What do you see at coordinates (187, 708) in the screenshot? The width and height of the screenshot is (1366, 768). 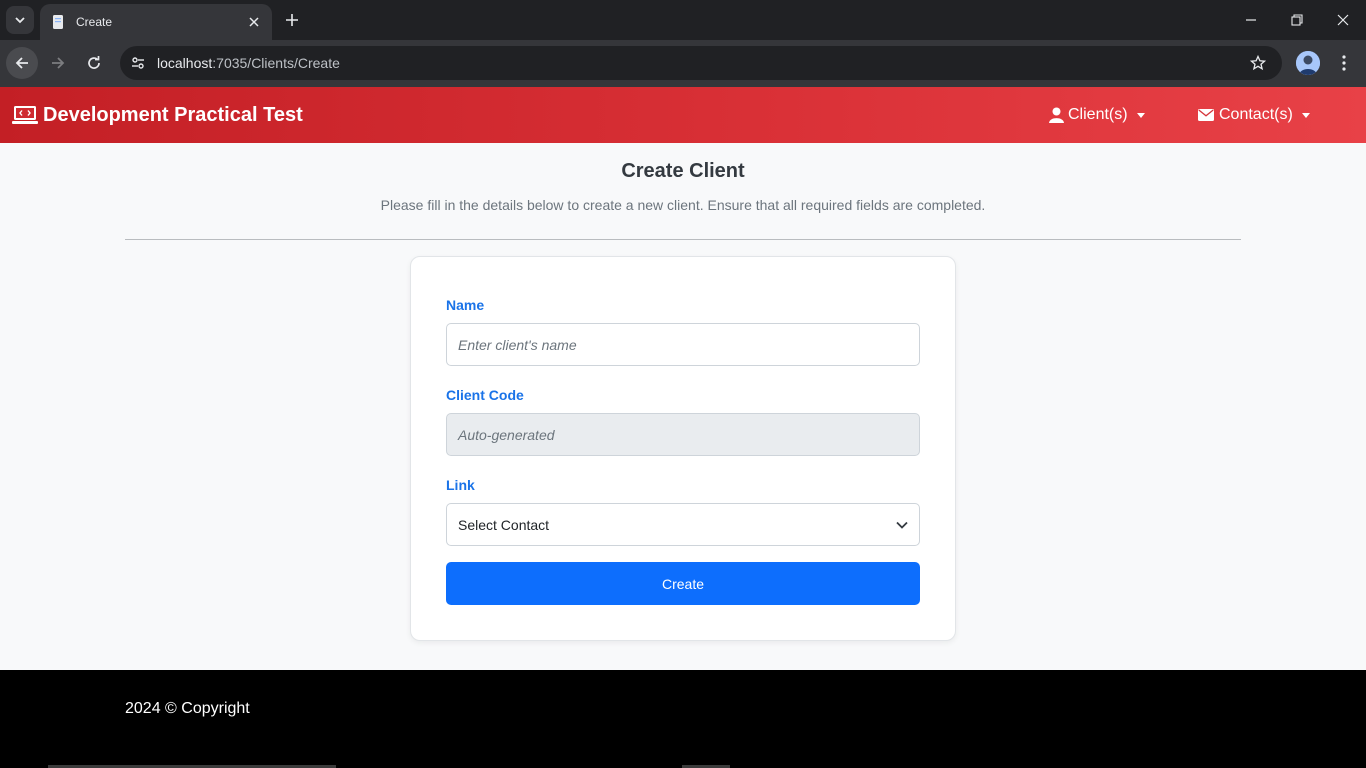 I see `footer-copyright: 2024 © Copyright` at bounding box center [187, 708].